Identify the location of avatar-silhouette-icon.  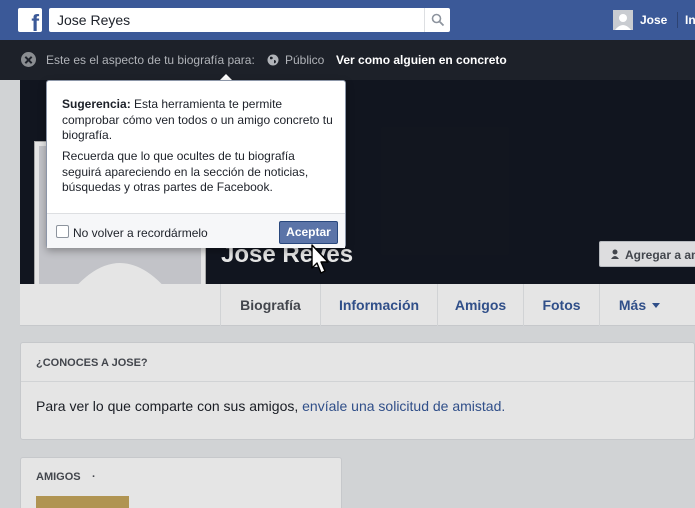
(623, 20).